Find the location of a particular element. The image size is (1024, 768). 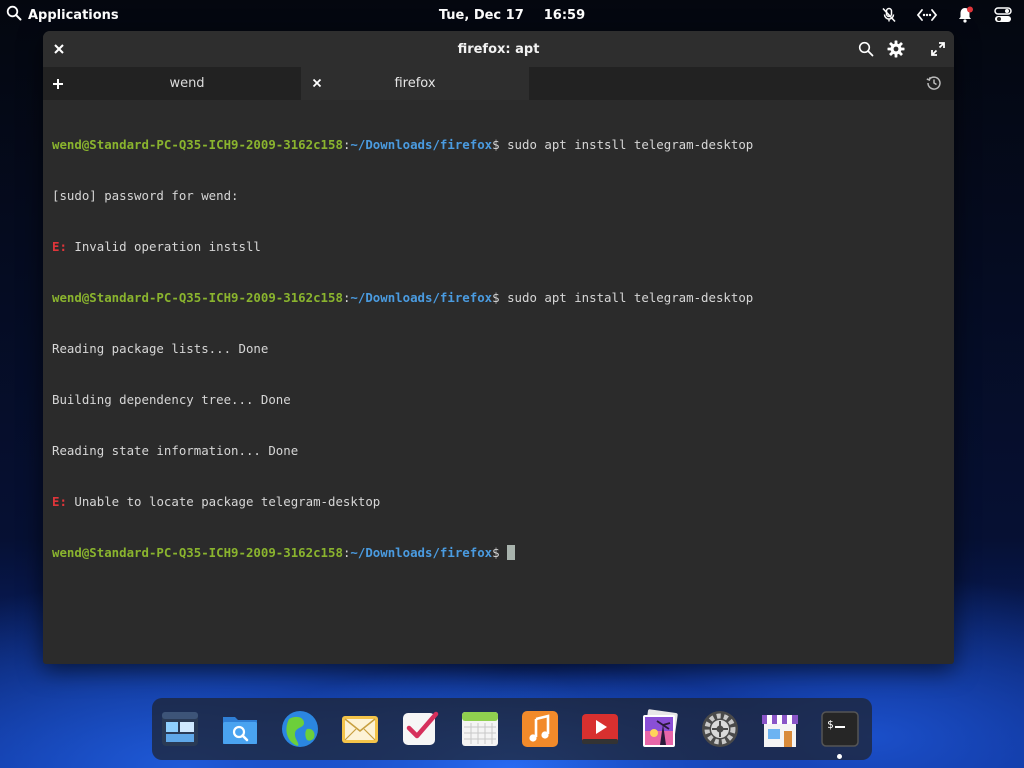

terminal-icon: $ is located at coordinates (840, 734).